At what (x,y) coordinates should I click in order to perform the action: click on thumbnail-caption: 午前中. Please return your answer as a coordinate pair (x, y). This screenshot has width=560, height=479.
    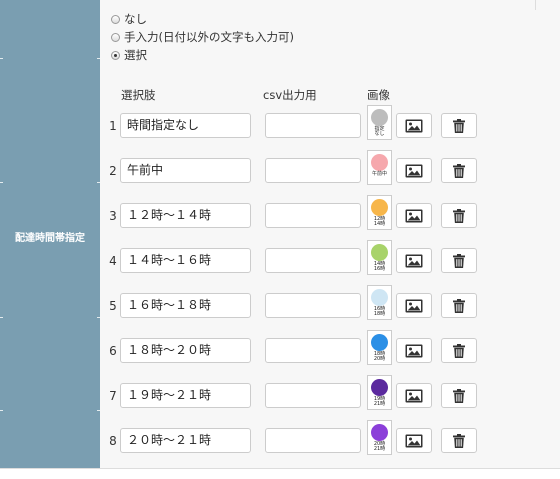
    Looking at the image, I should click on (379, 174).